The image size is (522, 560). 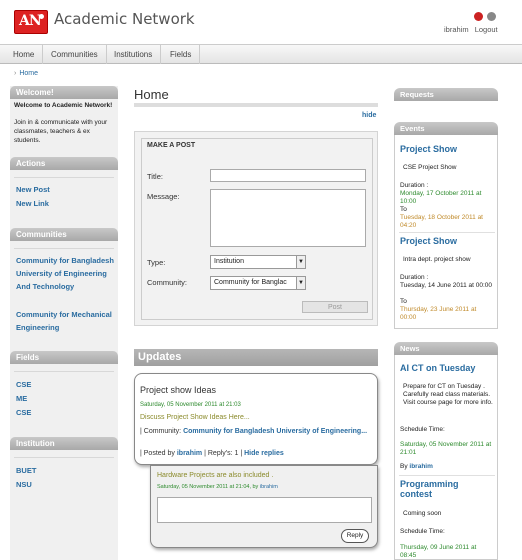 What do you see at coordinates (355, 536) in the screenshot?
I see `reply-button: Reply` at bounding box center [355, 536].